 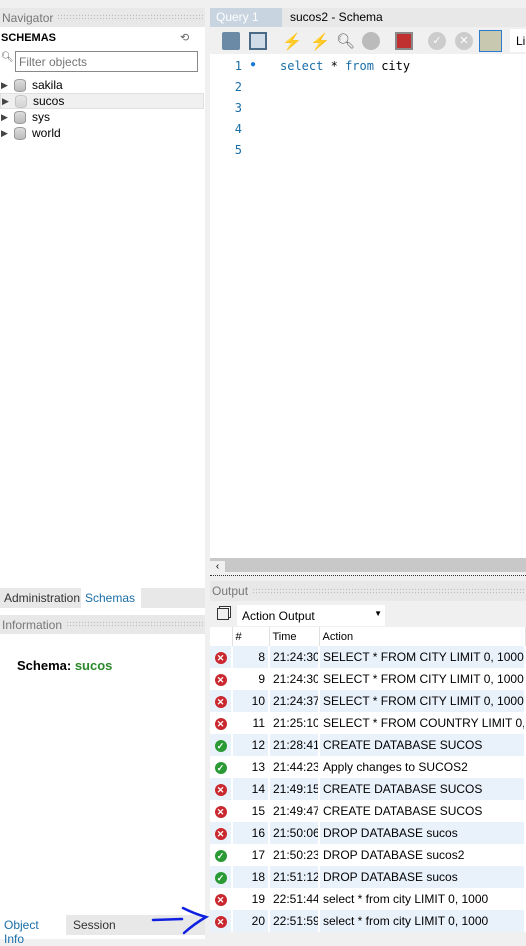 What do you see at coordinates (345, 66) in the screenshot?
I see `code-line: select * from city` at bounding box center [345, 66].